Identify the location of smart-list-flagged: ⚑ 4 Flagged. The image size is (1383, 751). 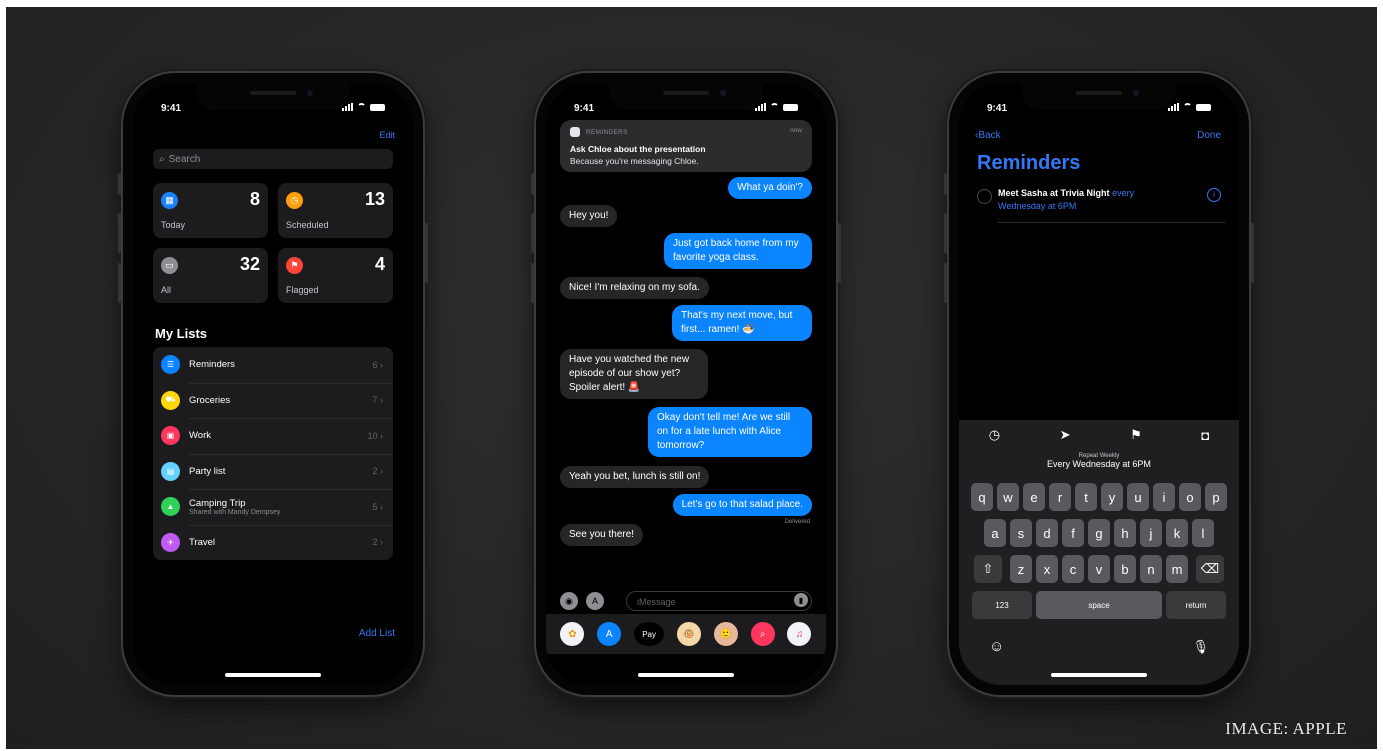
(335, 275).